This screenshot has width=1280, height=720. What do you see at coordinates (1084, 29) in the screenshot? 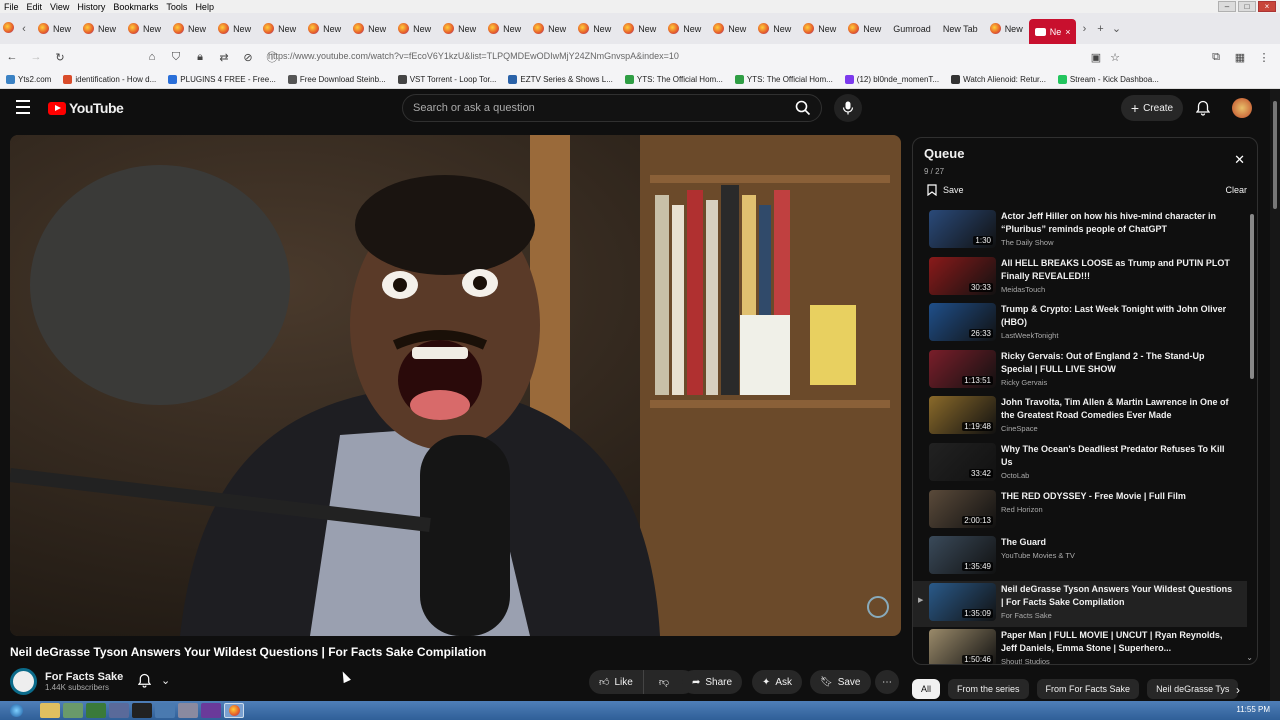
I see `tab-scroll-right-icon: ›` at bounding box center [1084, 29].